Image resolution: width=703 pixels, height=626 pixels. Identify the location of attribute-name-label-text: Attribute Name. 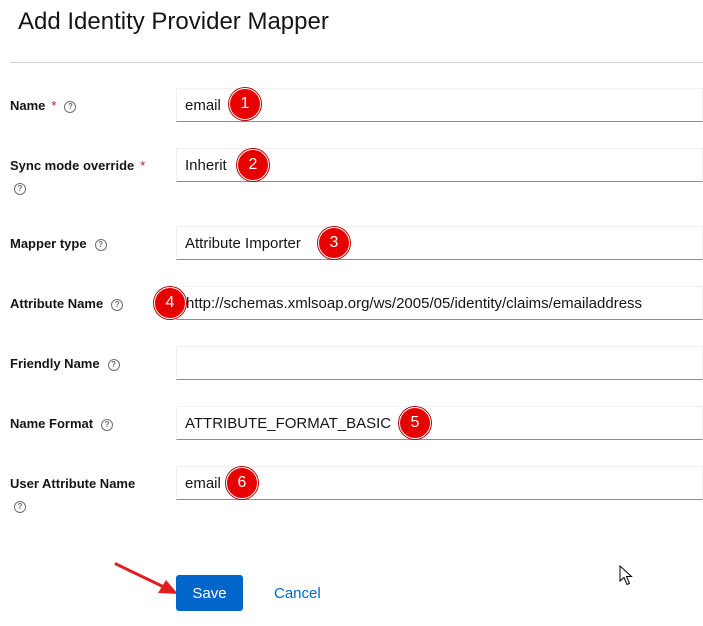
(57, 303).